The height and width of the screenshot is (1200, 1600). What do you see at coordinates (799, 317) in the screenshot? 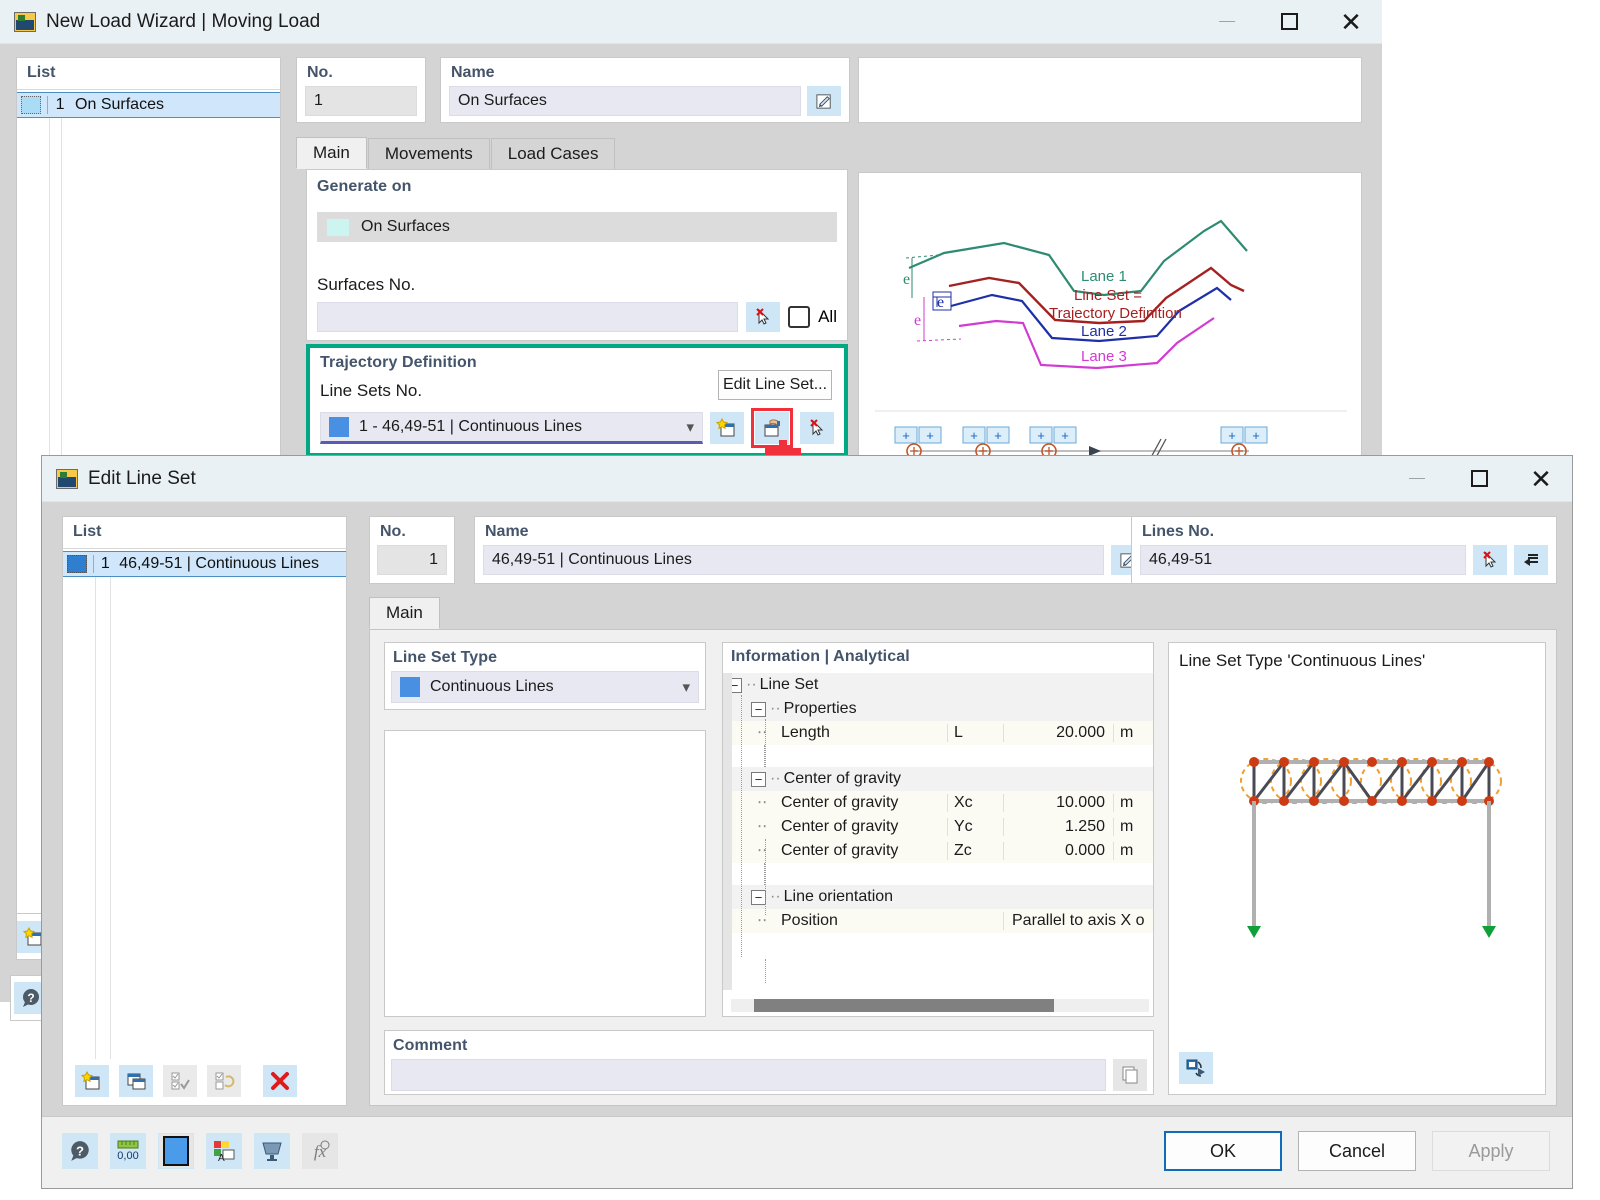
I see `all-checkbox` at bounding box center [799, 317].